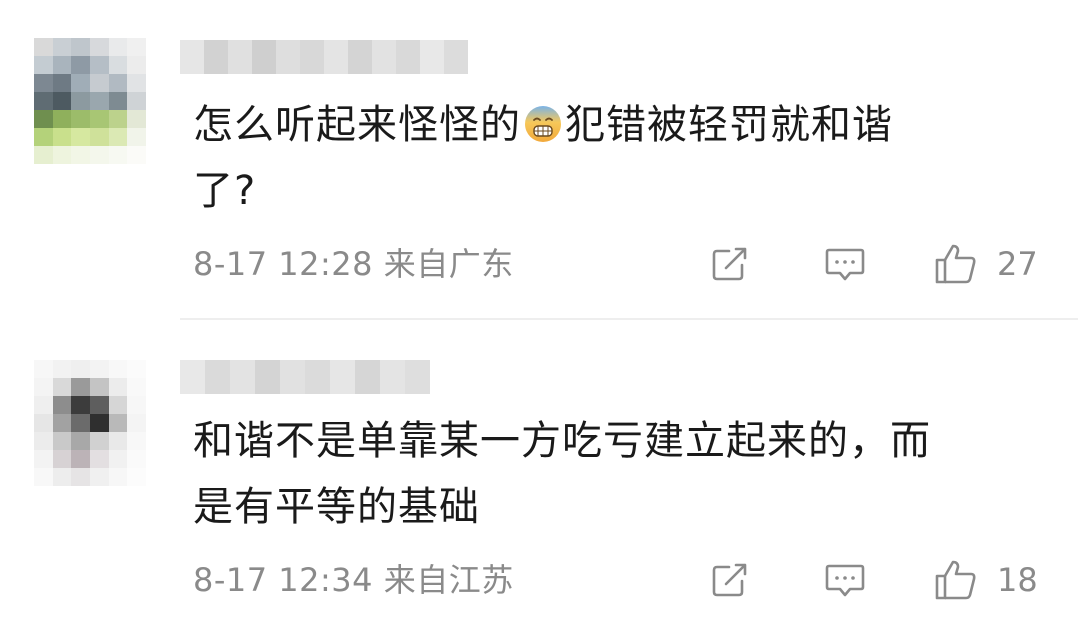 Image resolution: width=1078 pixels, height=634 pixels. Describe the element at coordinates (618, 580) in the screenshot. I see `comment-meta: 8-17 12:34 来自江苏 18` at that location.